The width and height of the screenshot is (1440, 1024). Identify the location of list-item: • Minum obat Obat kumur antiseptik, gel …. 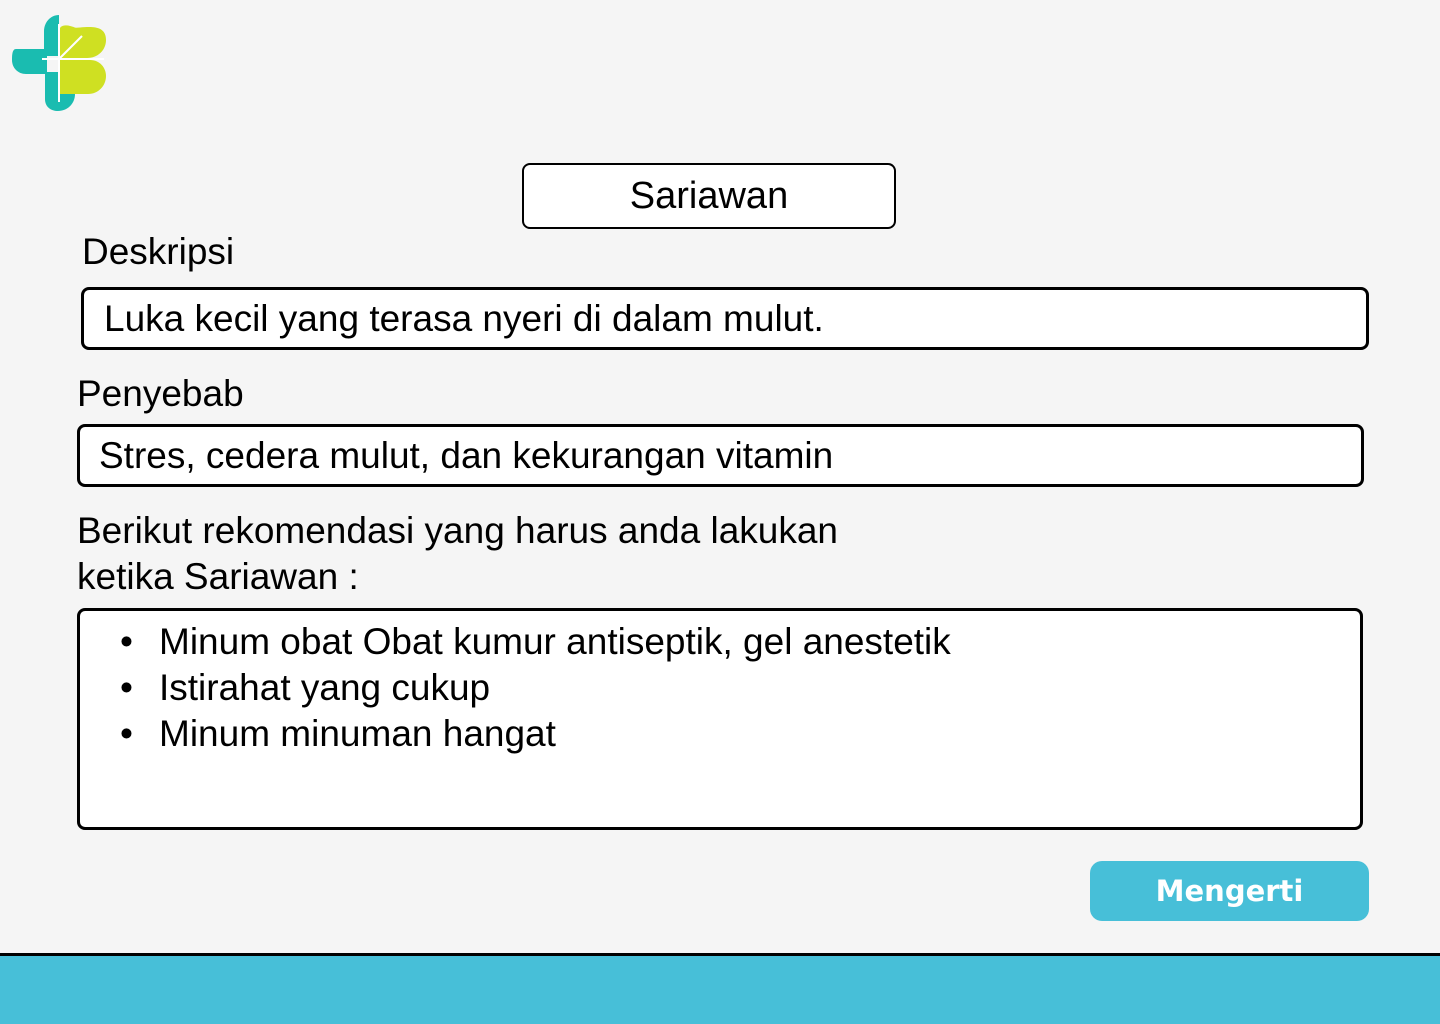
(720, 642).